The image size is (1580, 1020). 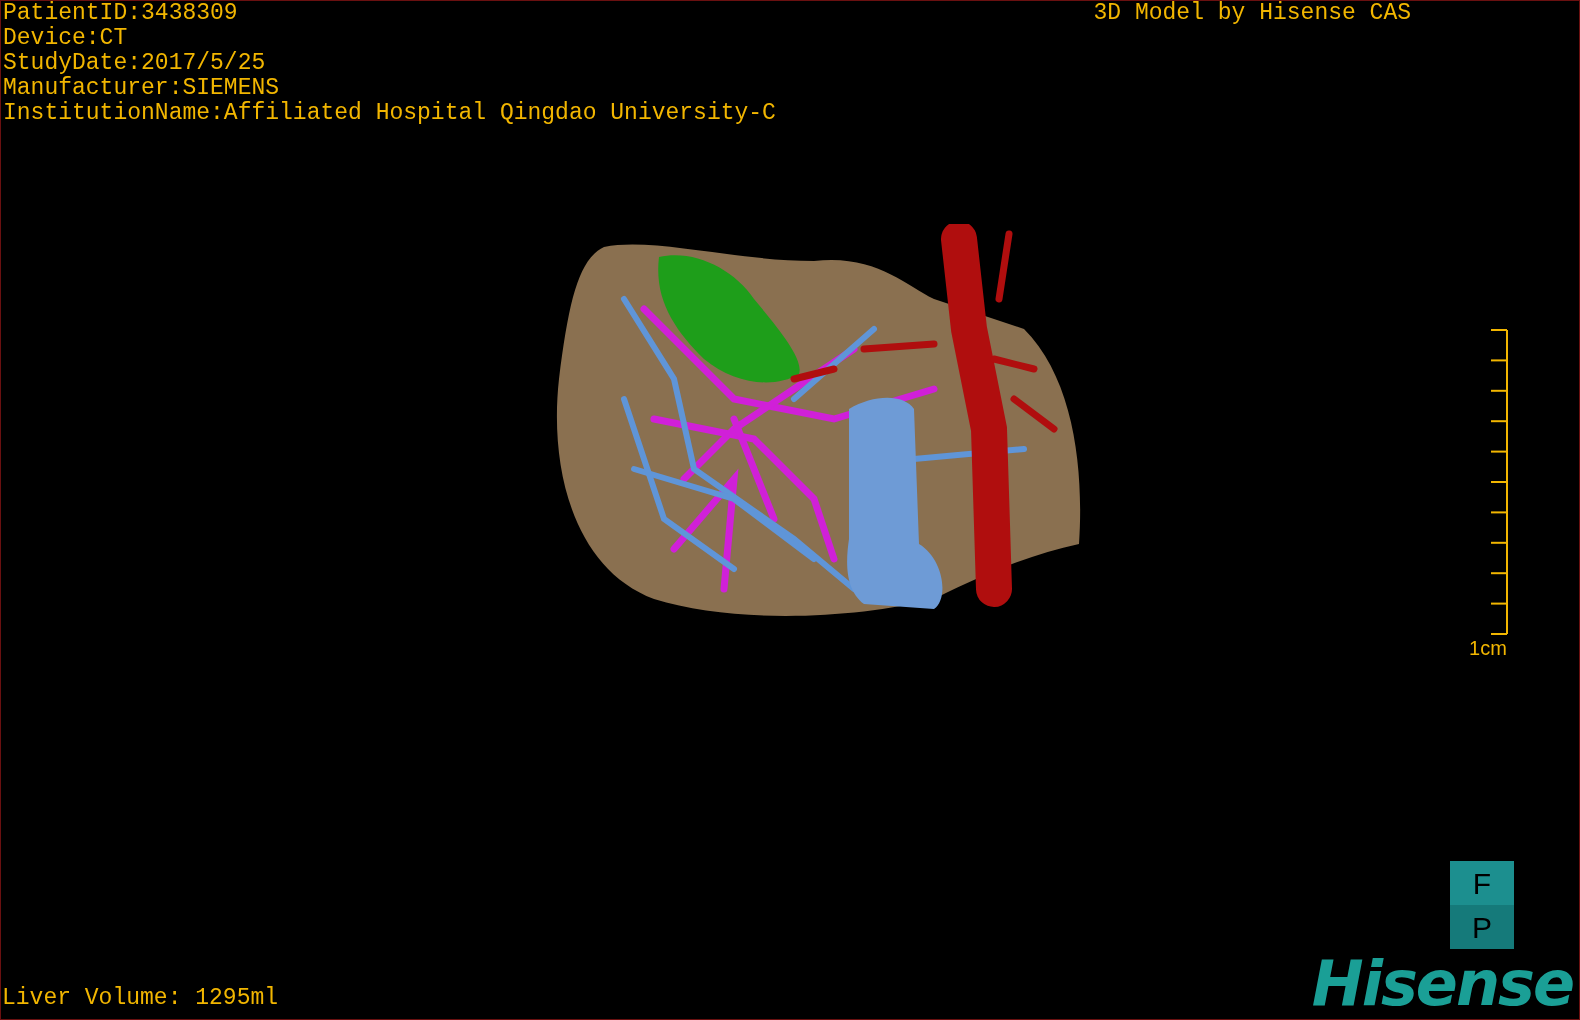 I want to click on scale-ruler-icon, so click(x=1500, y=481).